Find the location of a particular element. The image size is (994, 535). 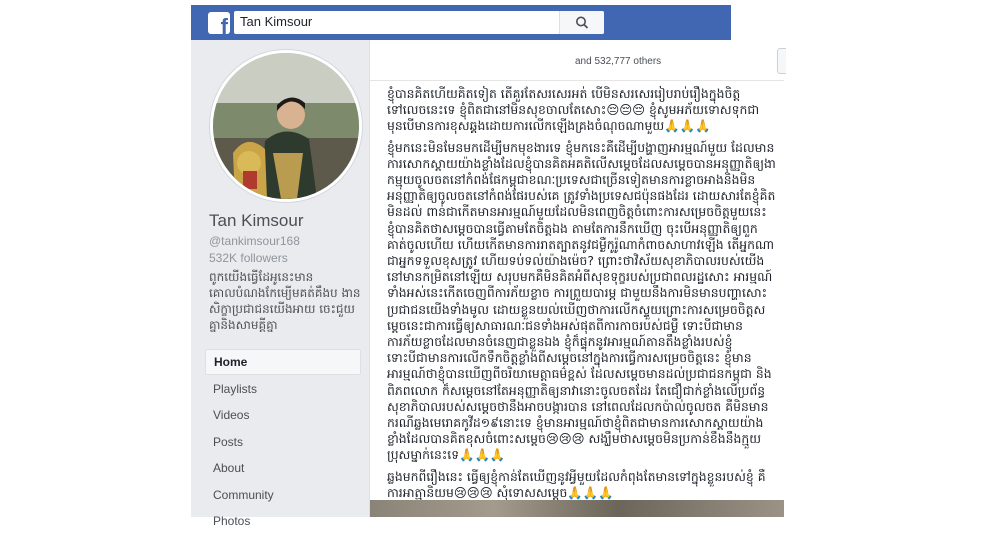

reactions-bar: and 532,777 others is located at coordinates (578, 60).